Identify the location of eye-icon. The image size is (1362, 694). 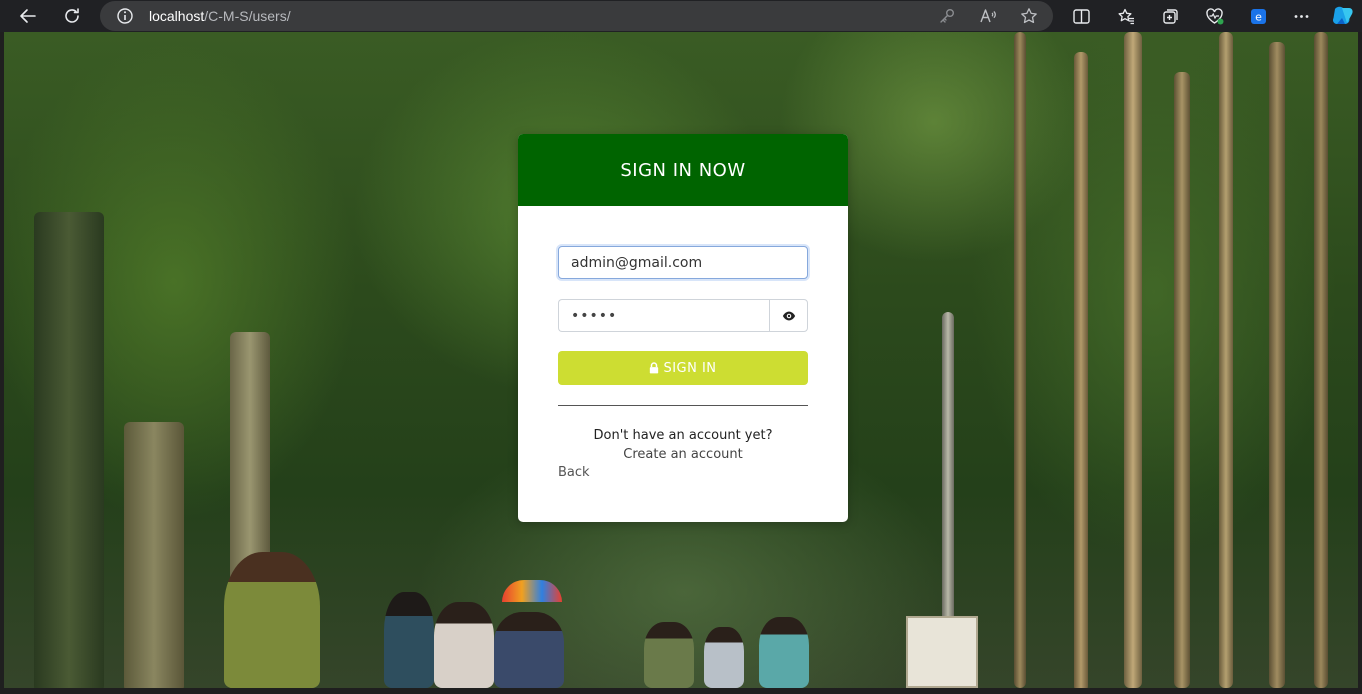
(788, 315).